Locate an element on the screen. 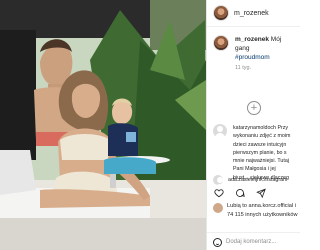  comment-line: Pani Małgosia i jej is located at coordinates (254, 169).